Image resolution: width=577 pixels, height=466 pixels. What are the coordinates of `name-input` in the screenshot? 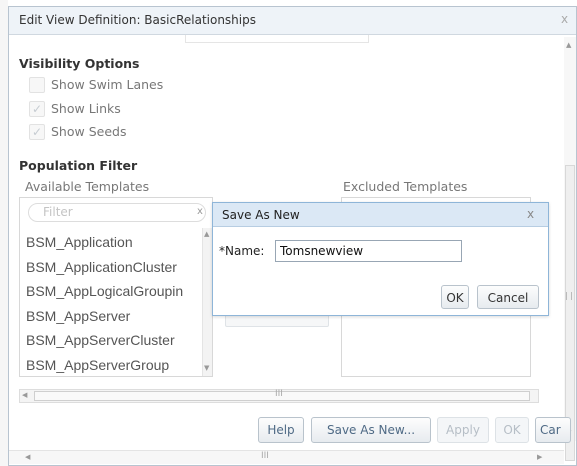 It's located at (368, 251).